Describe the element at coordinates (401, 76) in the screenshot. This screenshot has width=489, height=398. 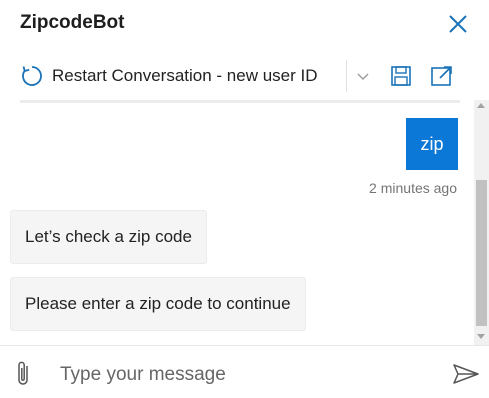
I see `save-icon` at that location.